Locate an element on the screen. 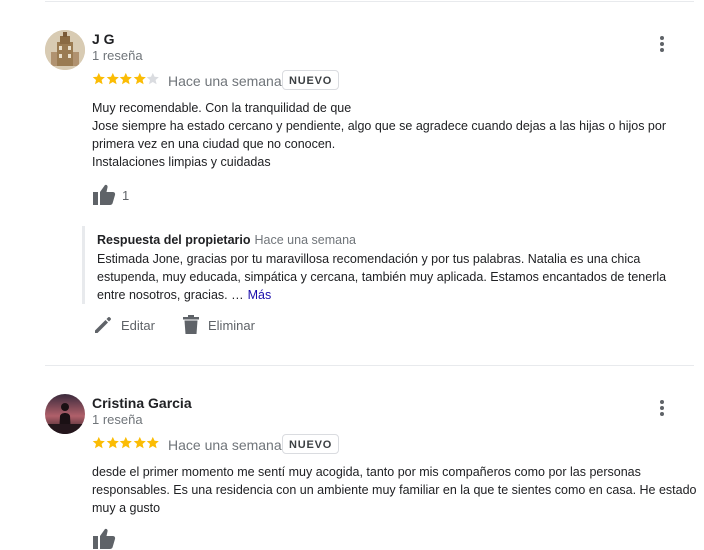 Image resolution: width=704 pixels, height=550 pixels. reviewer-name: J G is located at coordinates (103, 39).